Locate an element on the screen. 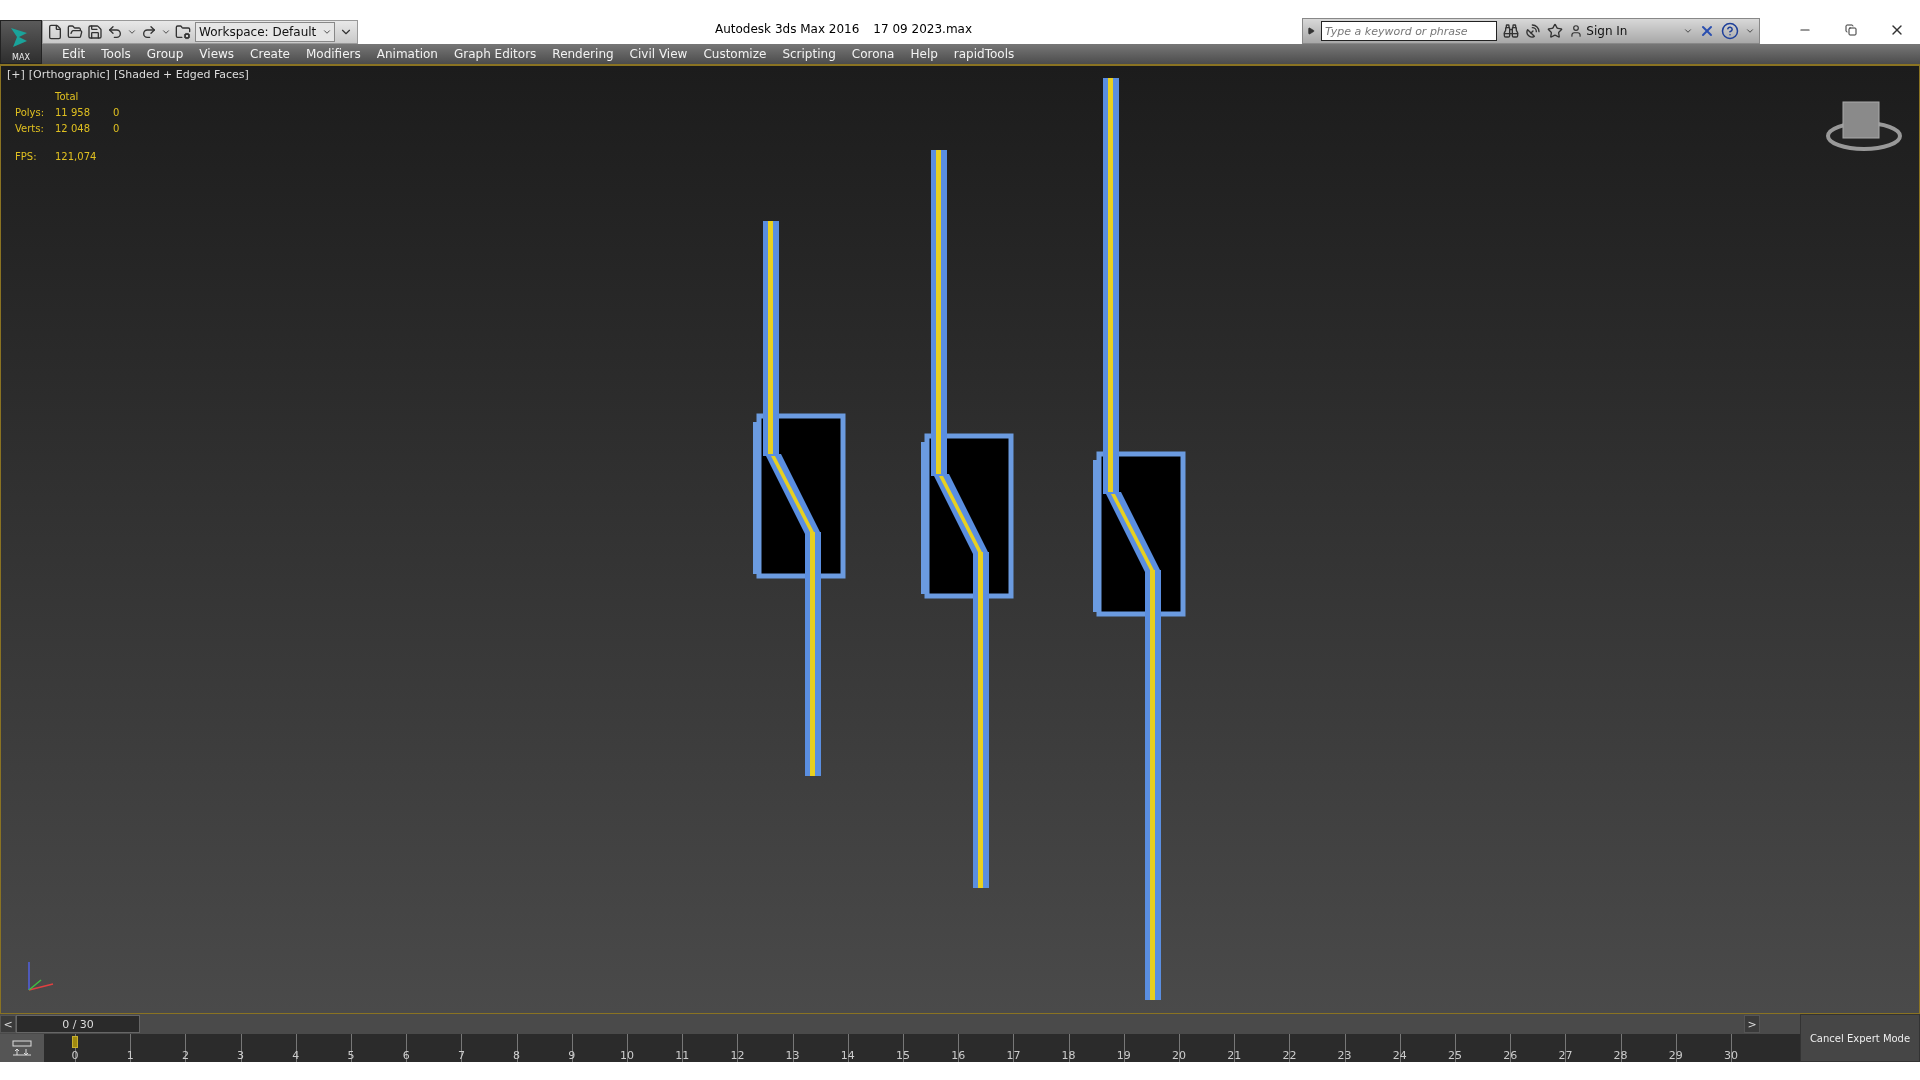  restore-icon is located at coordinates (1851, 30).